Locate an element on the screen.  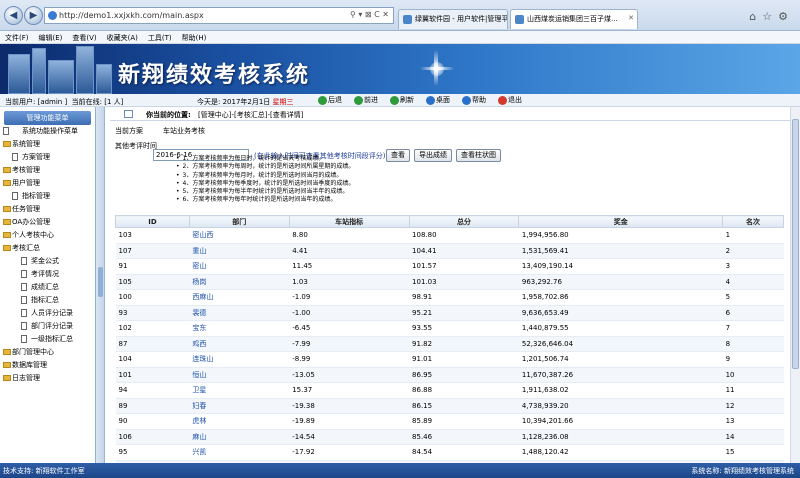
cell-total: 101.03 is located at coordinates (464, 282).